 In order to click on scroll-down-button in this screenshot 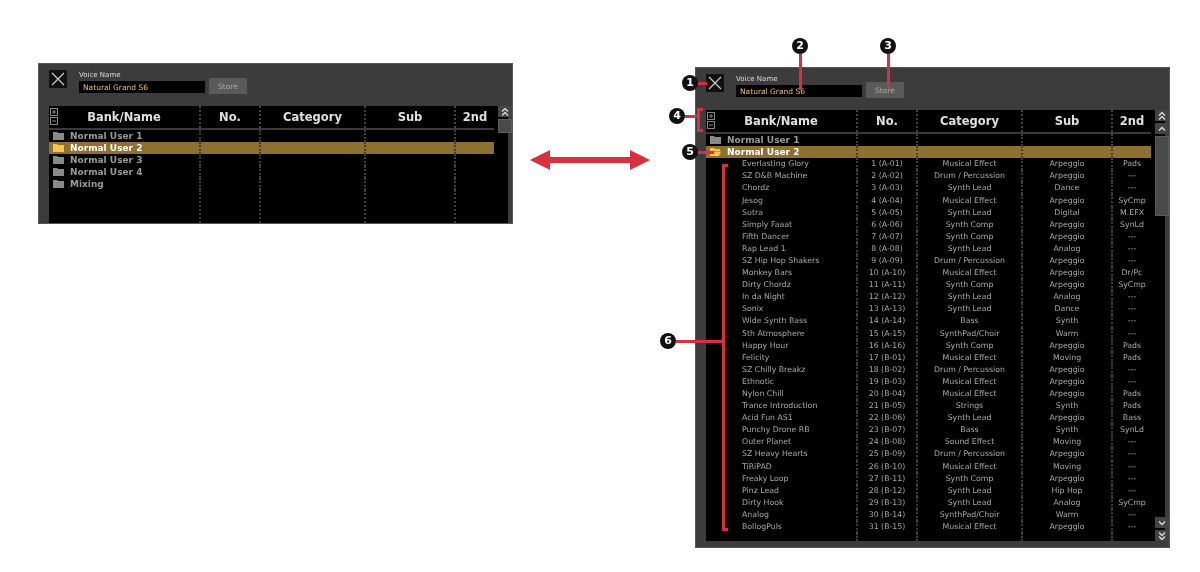, I will do `click(1162, 522)`.